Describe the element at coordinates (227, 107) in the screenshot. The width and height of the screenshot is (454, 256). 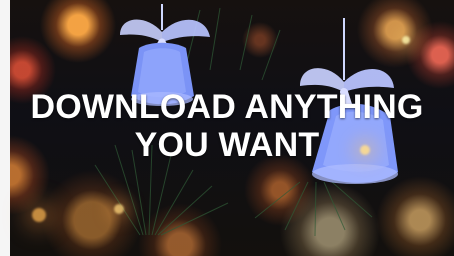
I see `banner-title-line-1: DOWNLOAD ANYTHING` at that location.